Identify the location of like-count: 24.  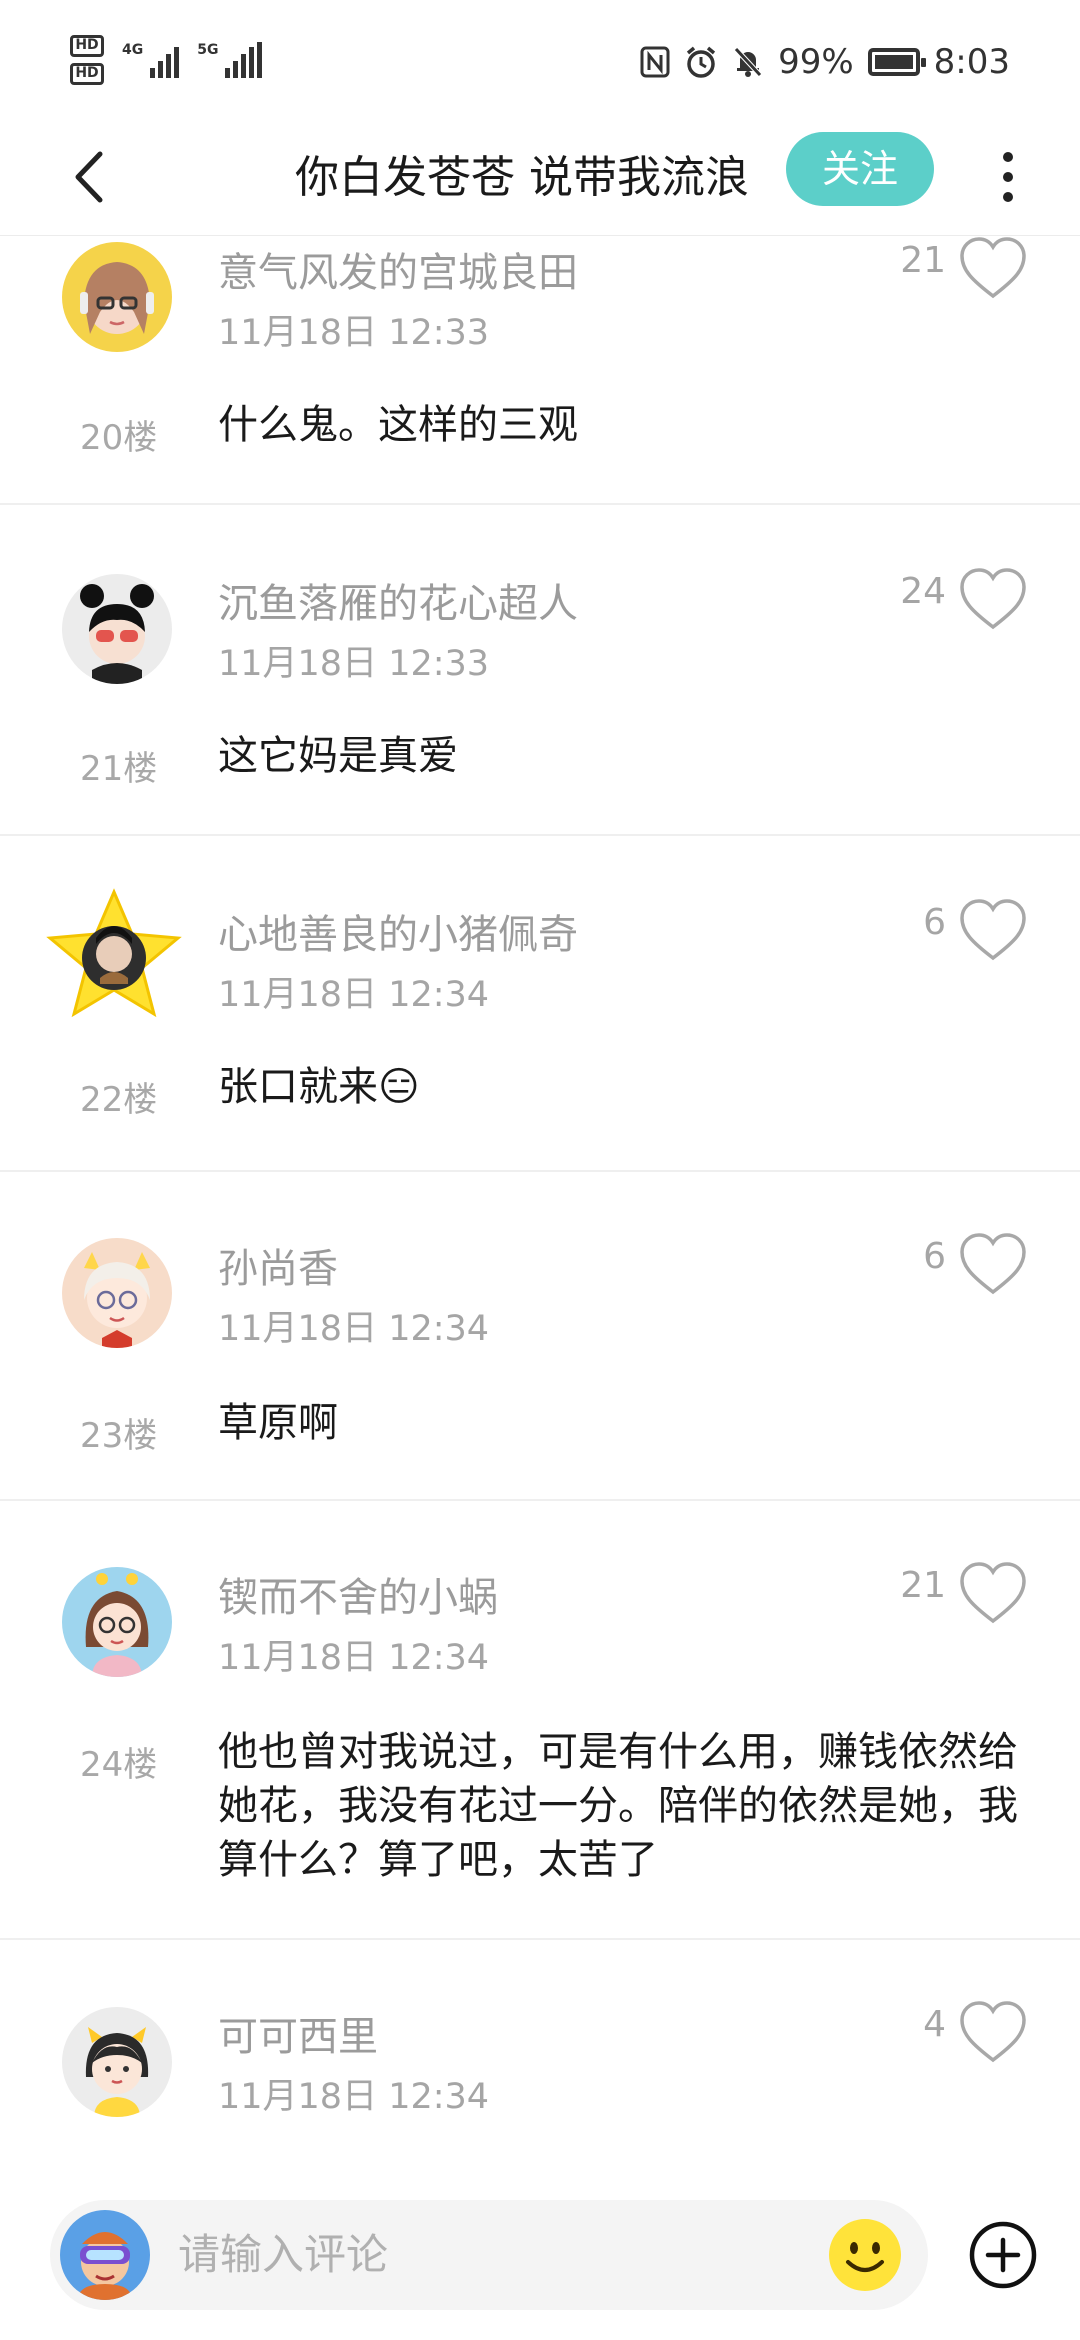
(923, 591).